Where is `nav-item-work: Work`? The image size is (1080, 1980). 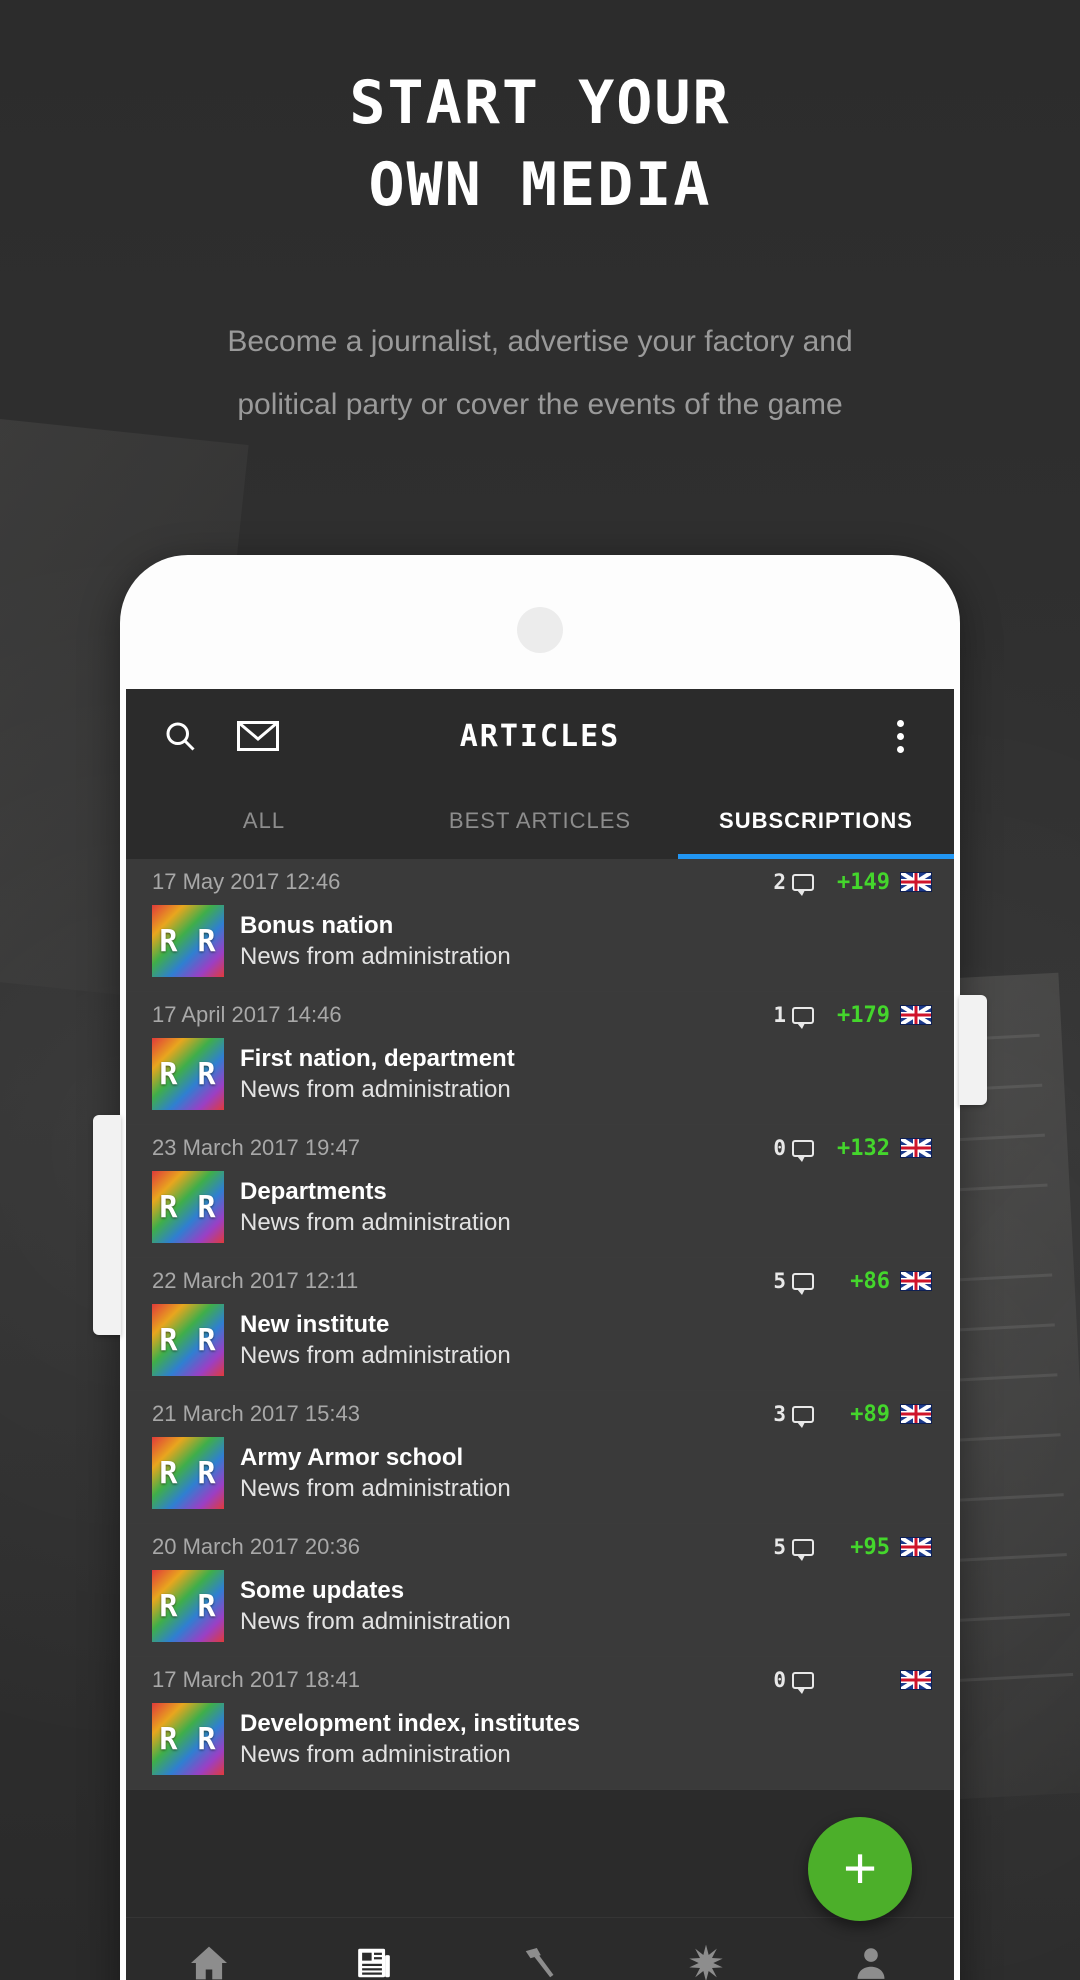
nav-item-work: Work is located at coordinates (540, 1960).